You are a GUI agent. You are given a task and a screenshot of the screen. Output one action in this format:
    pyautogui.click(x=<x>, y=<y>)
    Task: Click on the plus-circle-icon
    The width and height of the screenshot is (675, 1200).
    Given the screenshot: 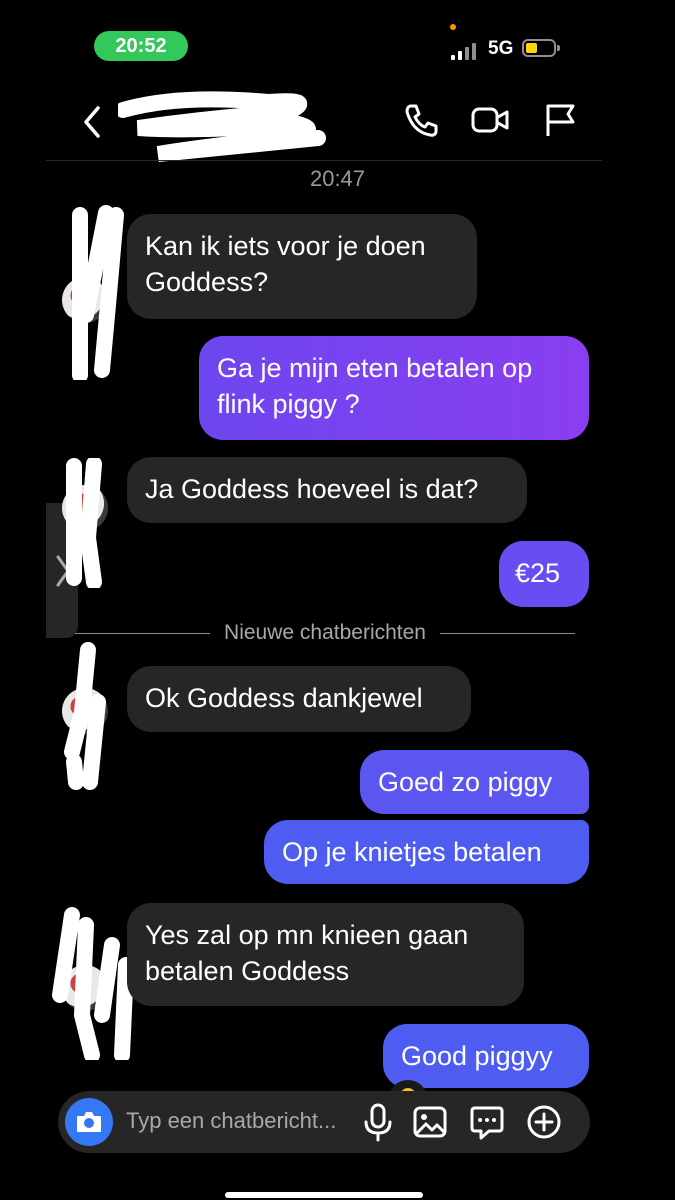 What is the action you would take?
    pyautogui.click(x=544, y=1122)
    